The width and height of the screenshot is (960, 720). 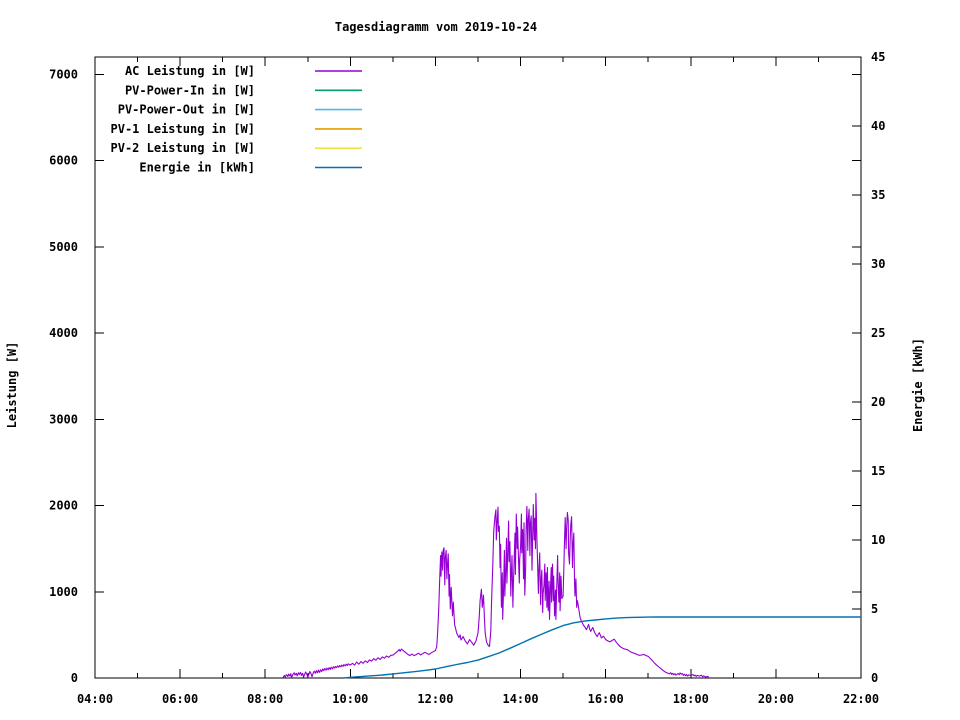 What do you see at coordinates (878, 264) in the screenshot?
I see `y-right-tick-label: 30` at bounding box center [878, 264].